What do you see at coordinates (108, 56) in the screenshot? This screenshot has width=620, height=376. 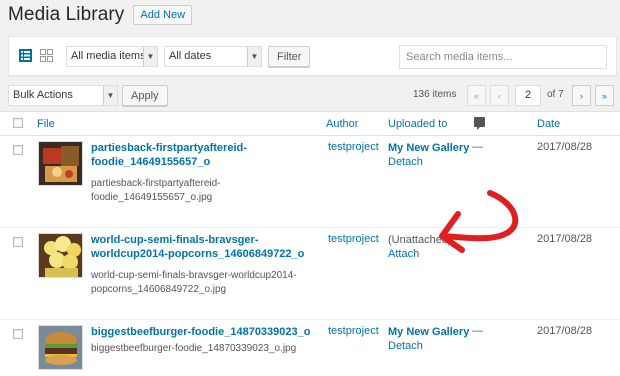 I see `media-type-value: All media items` at bounding box center [108, 56].